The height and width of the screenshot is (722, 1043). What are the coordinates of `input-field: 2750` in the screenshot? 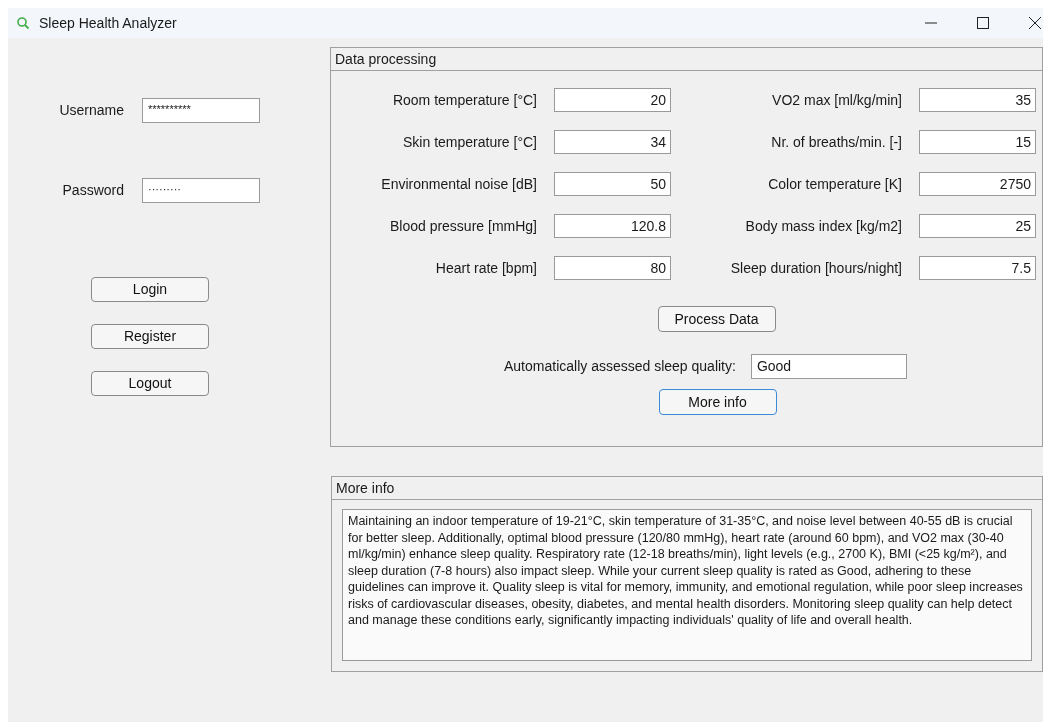 It's located at (977, 184).